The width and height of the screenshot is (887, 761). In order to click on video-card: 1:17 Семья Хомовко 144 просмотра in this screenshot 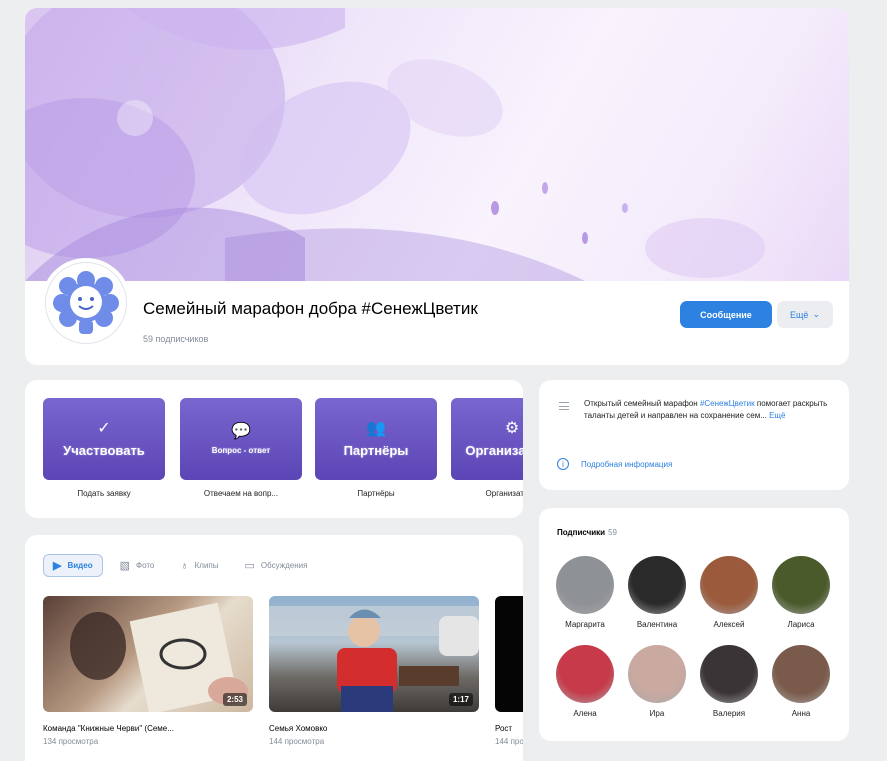, I will do `click(374, 671)`.